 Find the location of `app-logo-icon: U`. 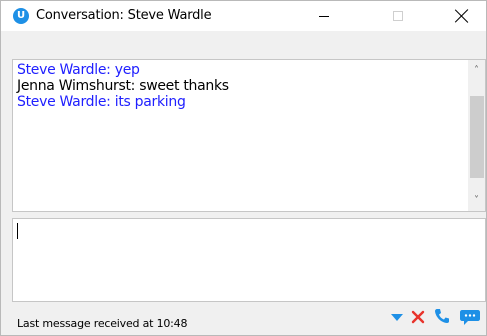

app-logo-icon: U is located at coordinates (21, 16).